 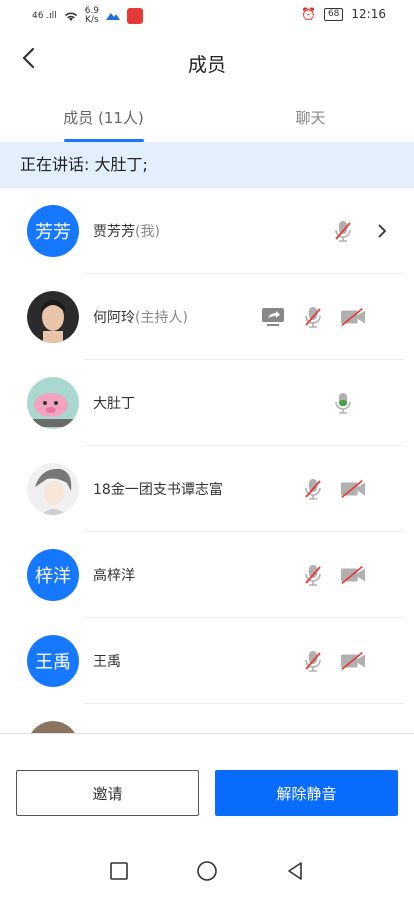 What do you see at coordinates (382, 231) in the screenshot?
I see `chevron-right-icon` at bounding box center [382, 231].